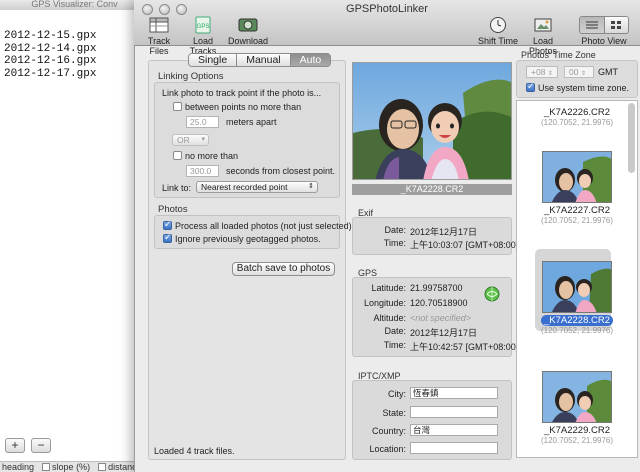  What do you see at coordinates (615, 25) in the screenshot?
I see `grid-view-segment` at bounding box center [615, 25].